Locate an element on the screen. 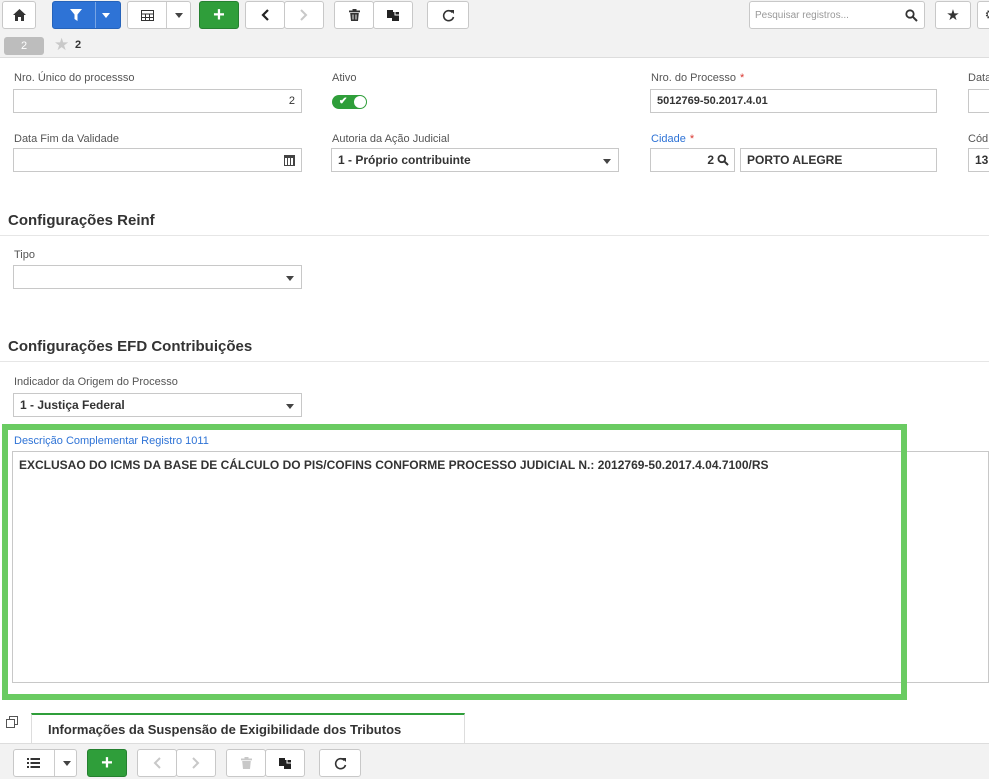  home-button is located at coordinates (19, 15).